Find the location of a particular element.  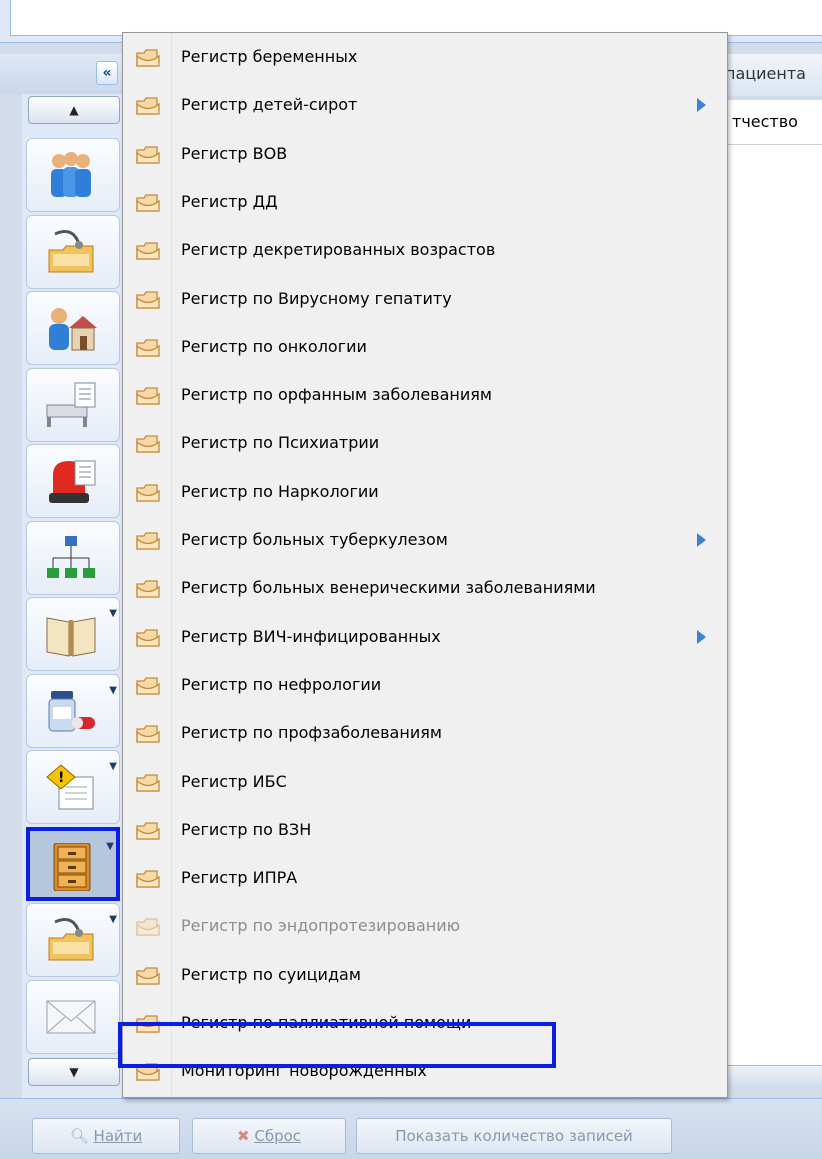

find-button-label: Найти is located at coordinates (118, 1136).